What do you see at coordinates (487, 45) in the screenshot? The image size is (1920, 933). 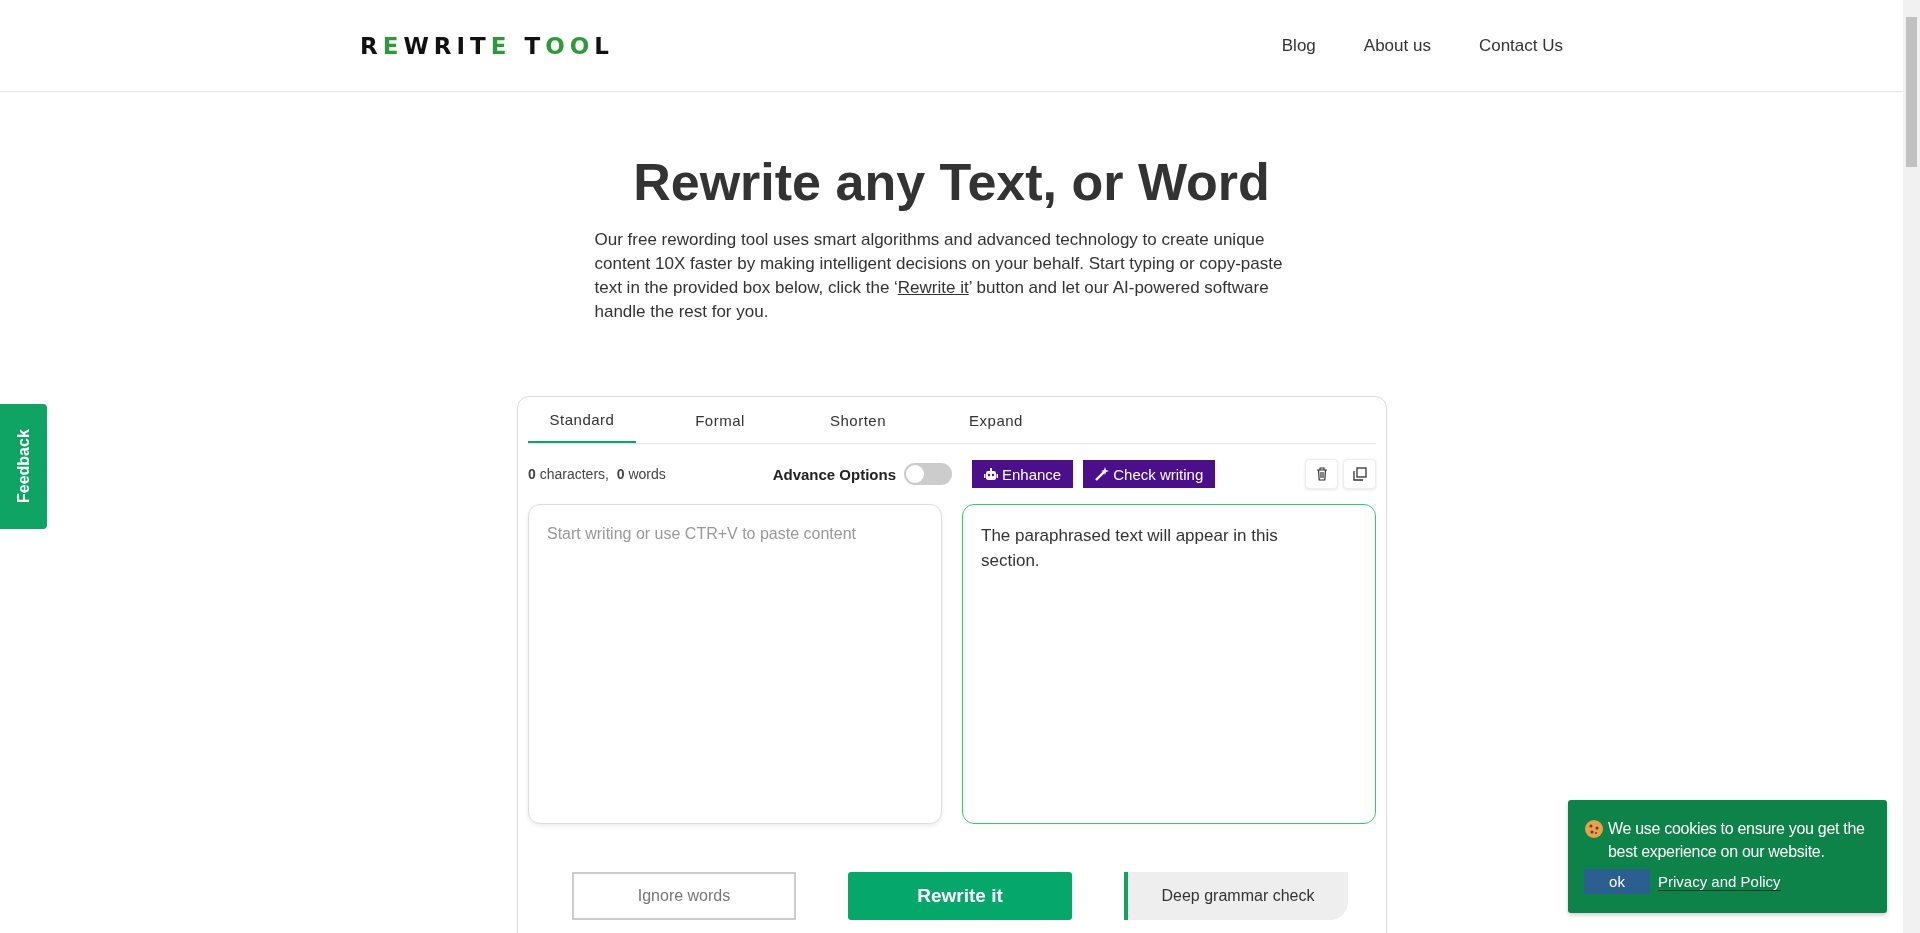 I see `logo: R E WRIT E T OO L` at bounding box center [487, 45].